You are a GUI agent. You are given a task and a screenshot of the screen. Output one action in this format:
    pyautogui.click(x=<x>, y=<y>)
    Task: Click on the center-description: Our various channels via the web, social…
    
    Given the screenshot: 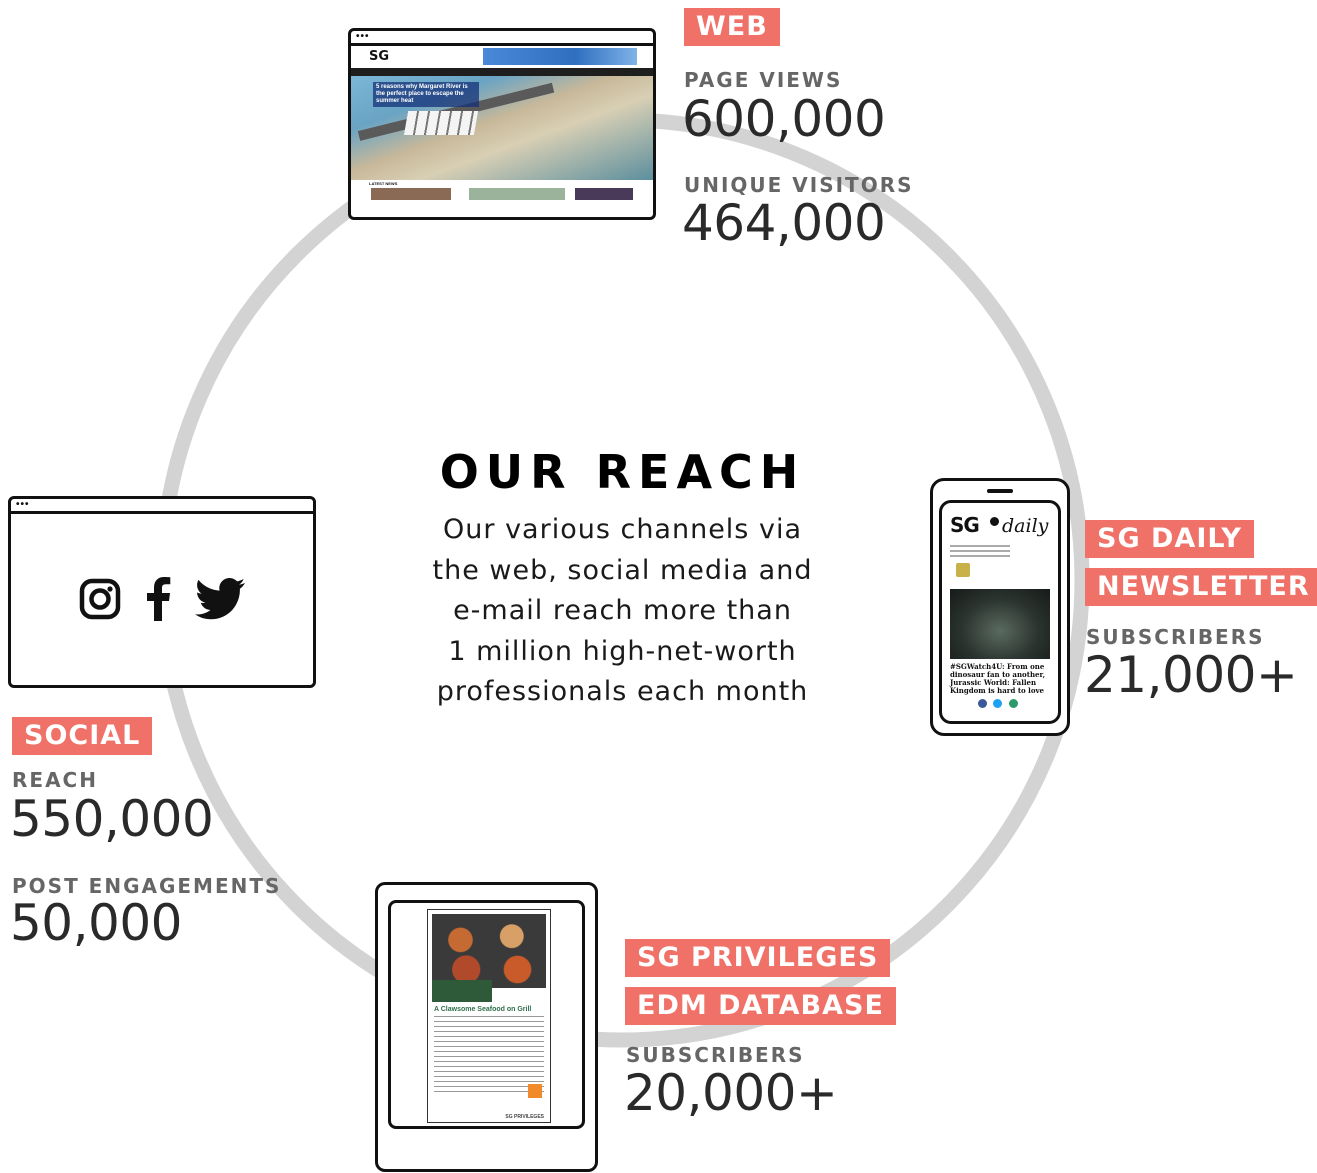 What is the action you would take?
    pyautogui.click(x=622, y=611)
    